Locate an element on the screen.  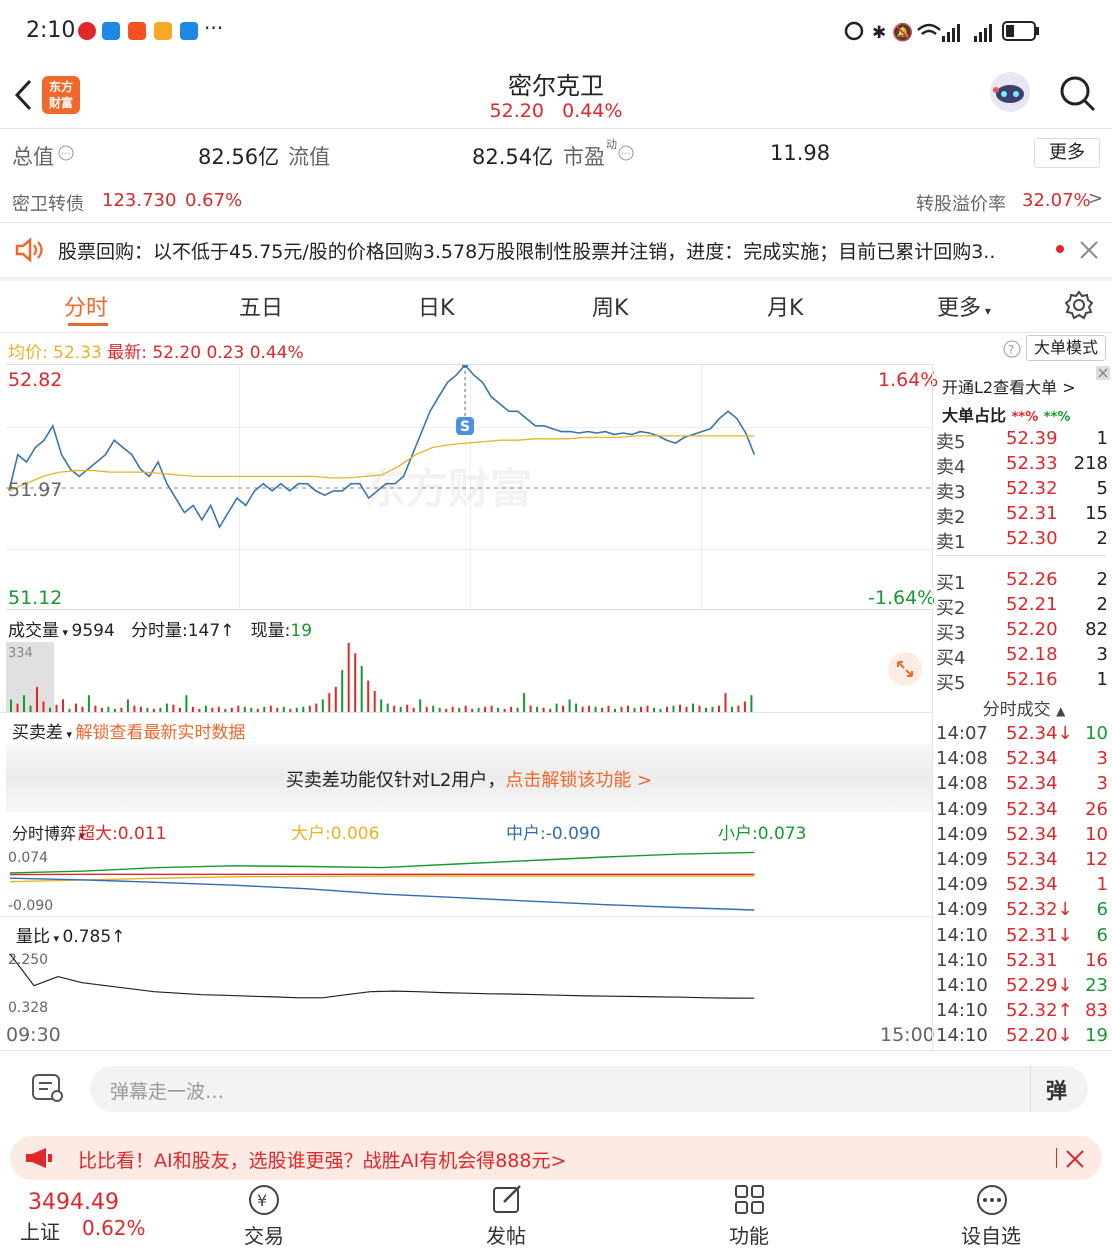
settings-gear-icon is located at coordinates (1079, 305).